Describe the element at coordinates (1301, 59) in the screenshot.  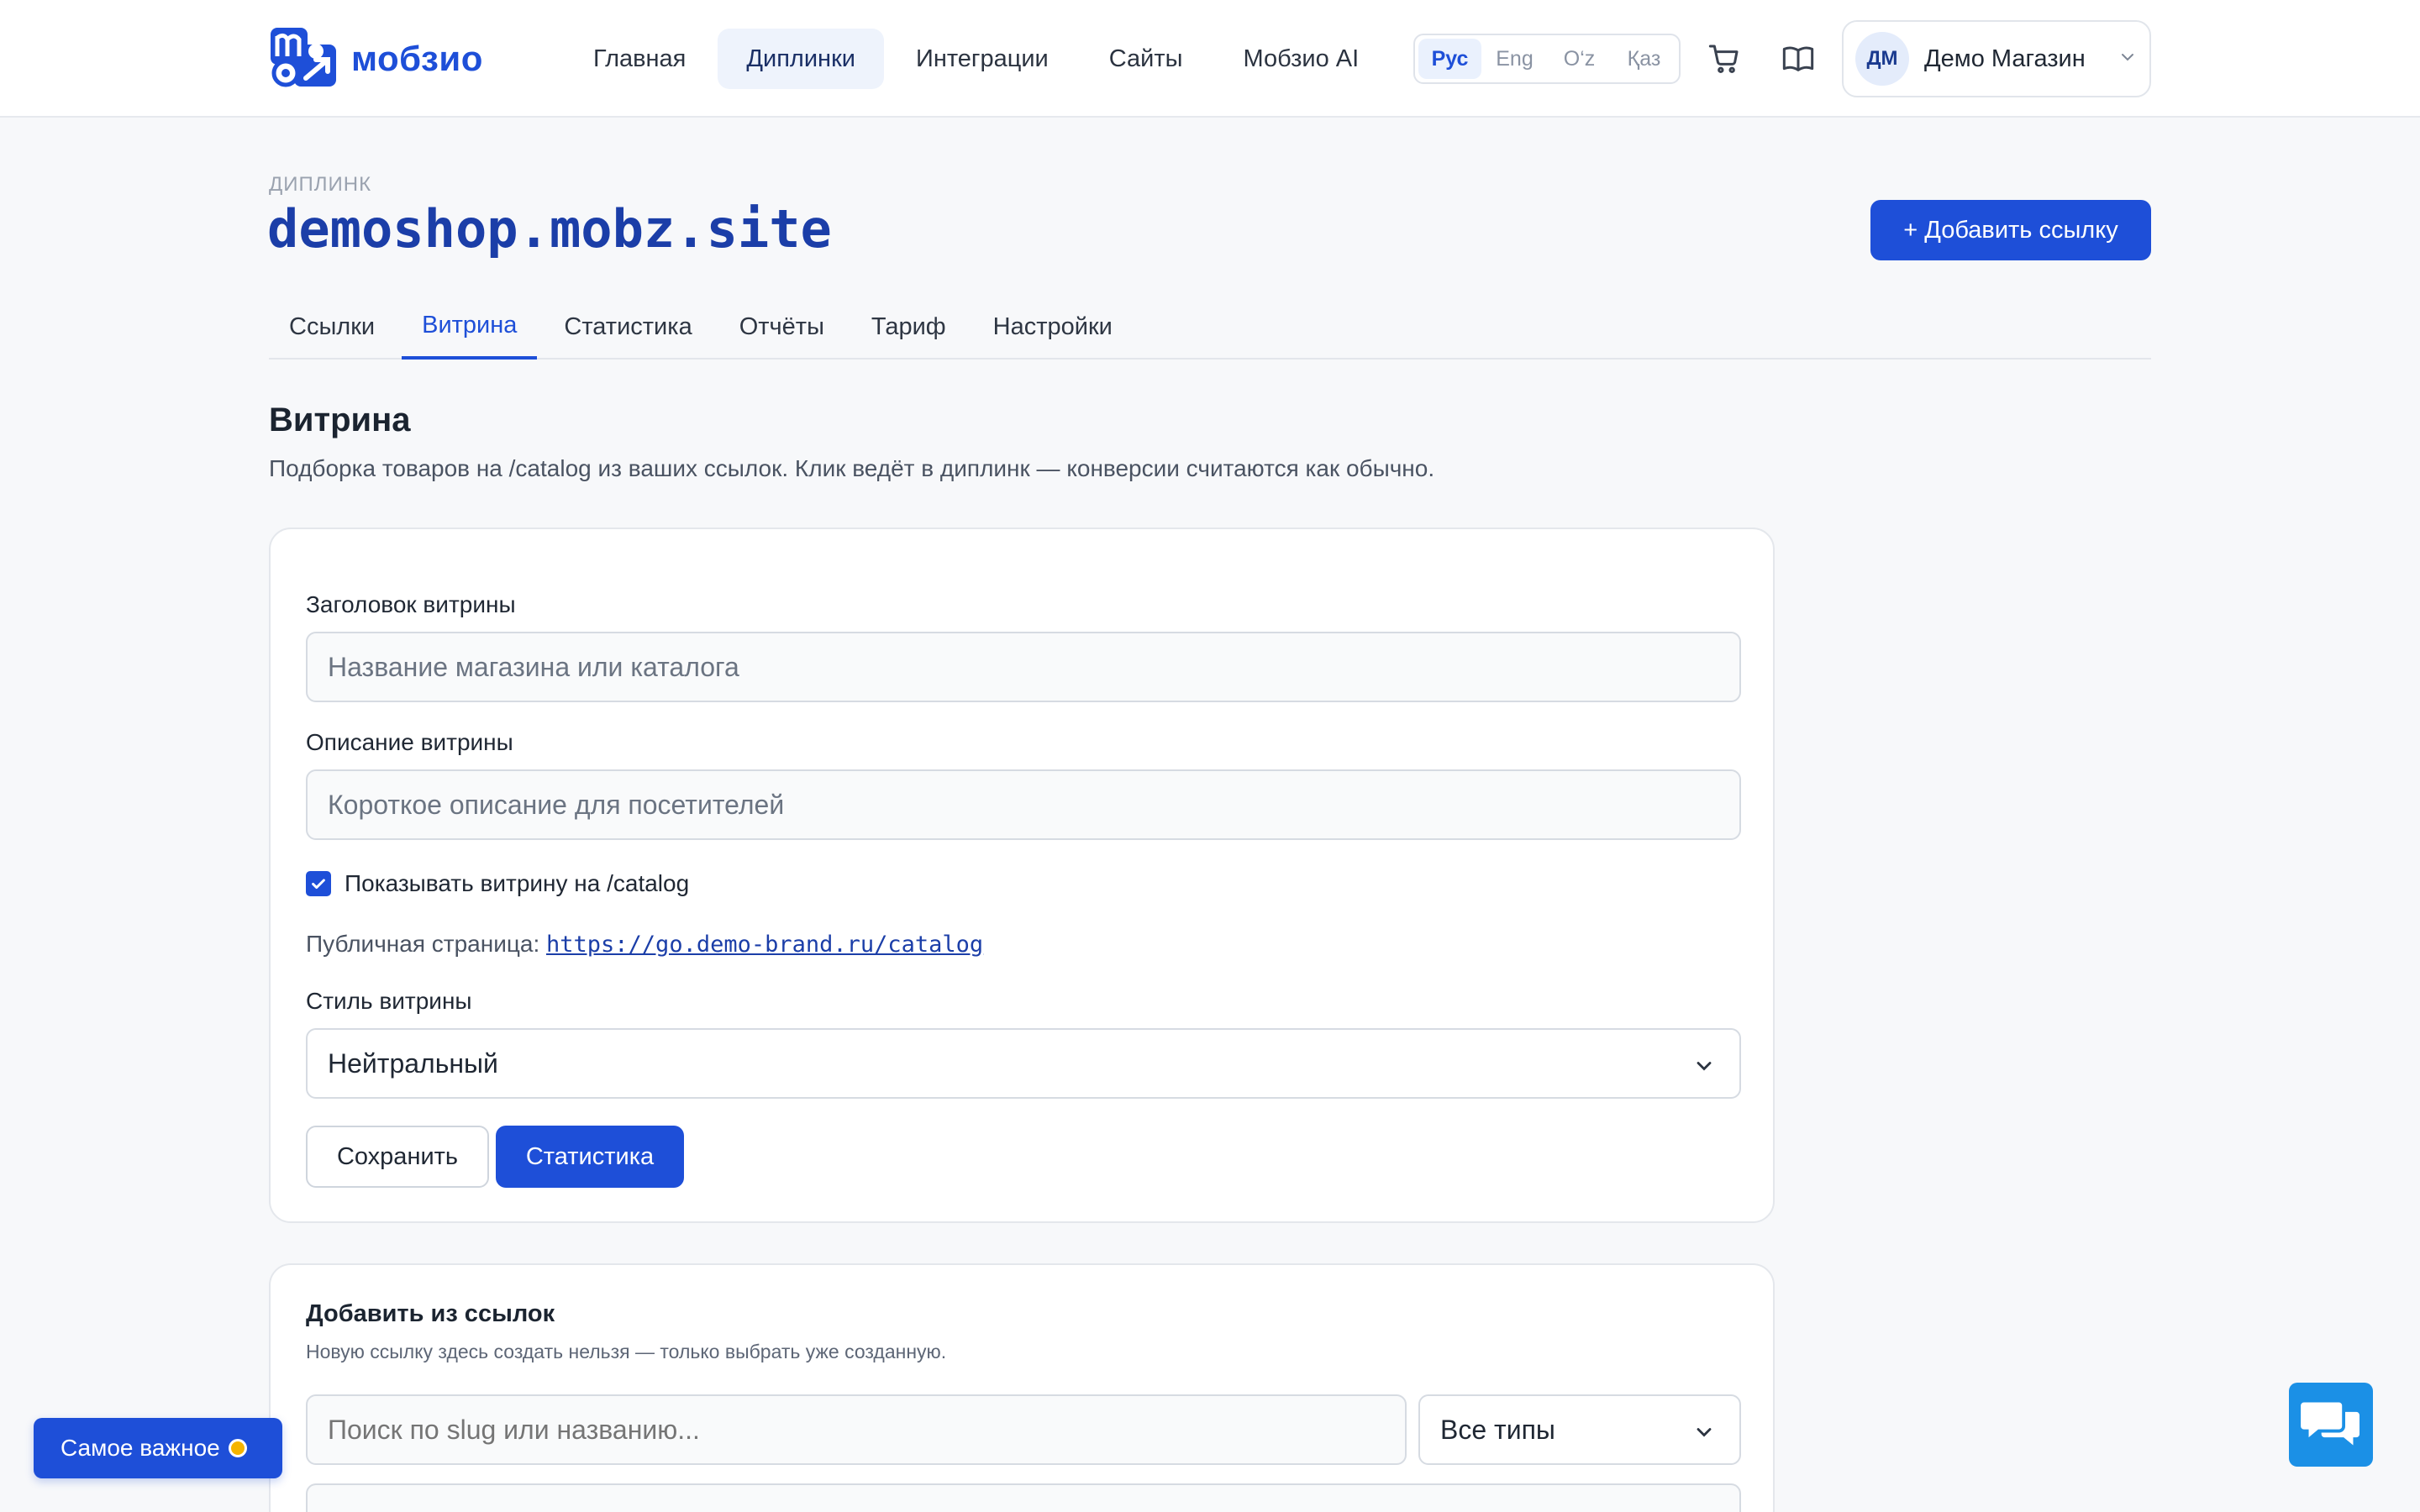
I see `nav-mobzio-ai: Мобзио AI` at that location.